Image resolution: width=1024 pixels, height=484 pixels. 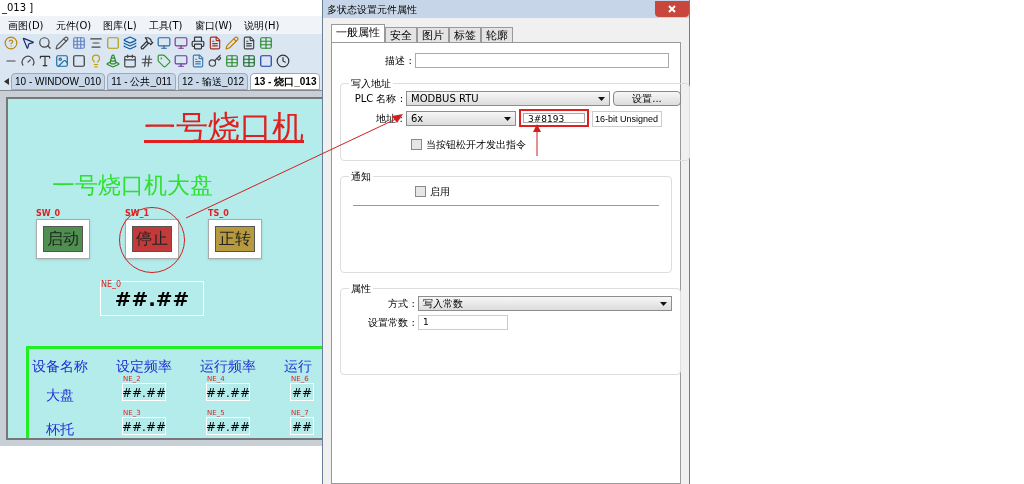 What do you see at coordinates (60, 429) in the screenshot?
I see `row-label: 杯托` at bounding box center [60, 429].